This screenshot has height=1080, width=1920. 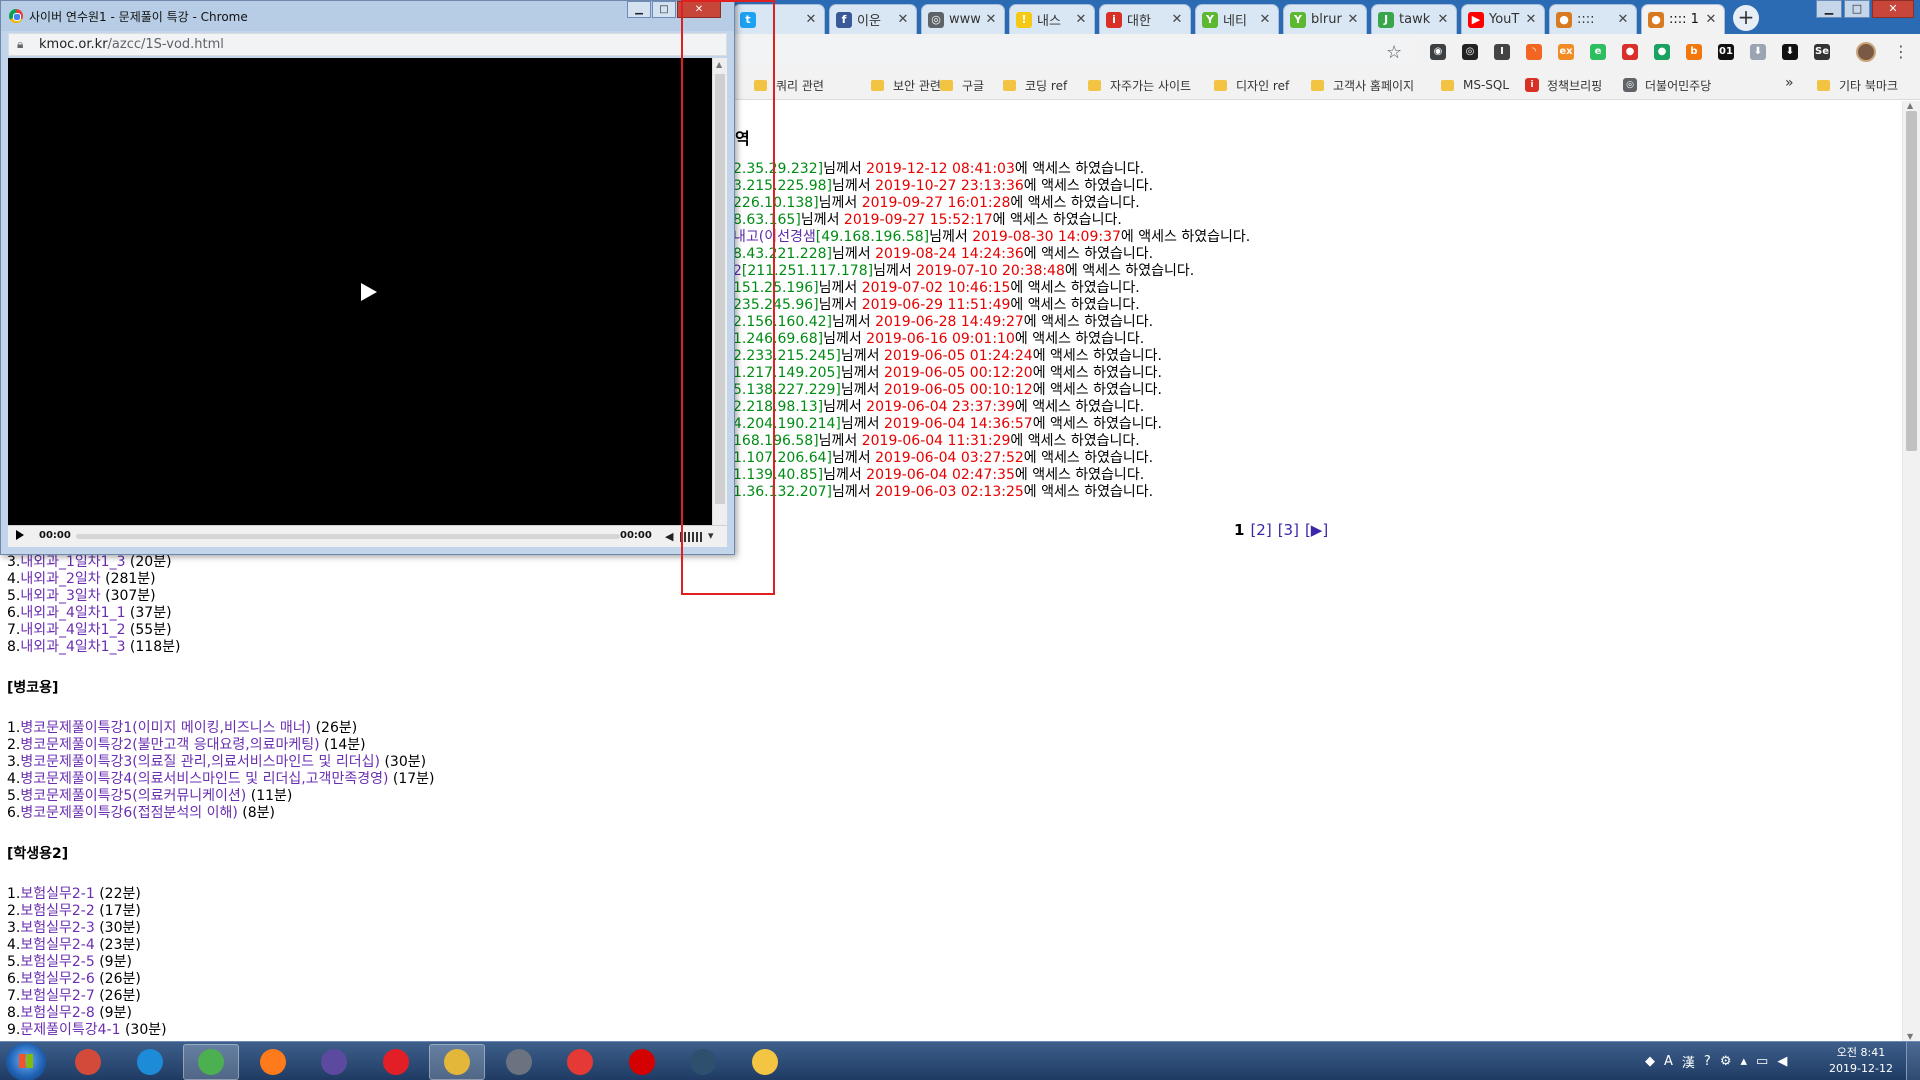 What do you see at coordinates (88, 1062) in the screenshot?
I see `taskbar-app-vivaldi` at bounding box center [88, 1062].